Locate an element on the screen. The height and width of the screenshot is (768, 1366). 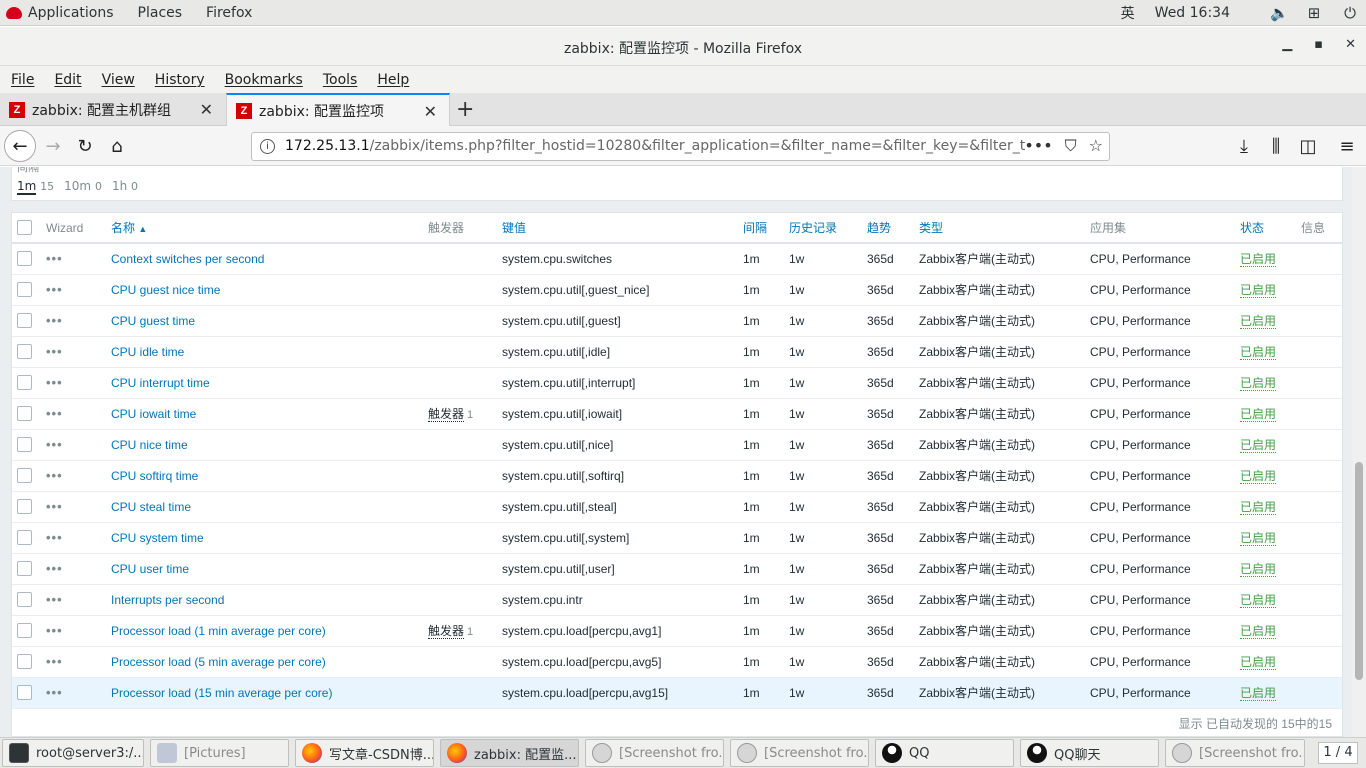
clock: Wed 16:34 is located at coordinates (1192, 13).